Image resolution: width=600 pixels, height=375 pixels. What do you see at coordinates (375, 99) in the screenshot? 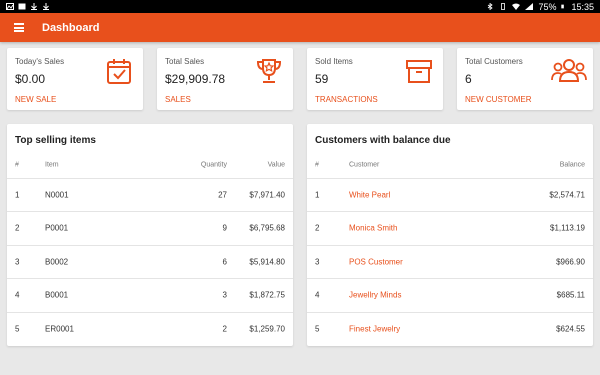
I see `transactions-link: TRANSACTIONS` at bounding box center [375, 99].